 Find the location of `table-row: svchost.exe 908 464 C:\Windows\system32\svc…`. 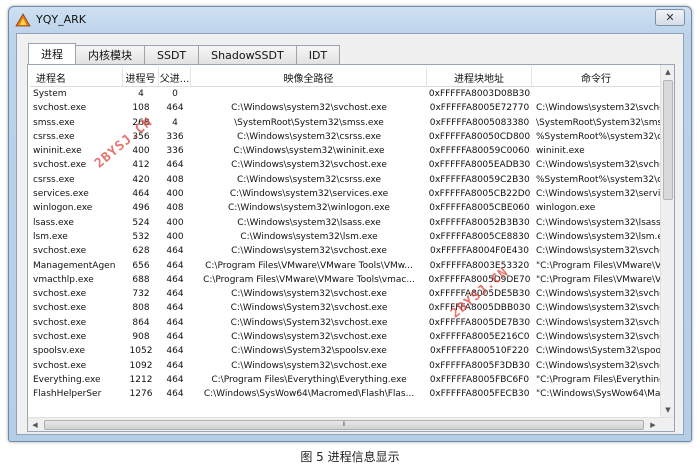

table-row: svchost.exe 908 464 C:\Windows\system32\svc… is located at coordinates (345, 337).